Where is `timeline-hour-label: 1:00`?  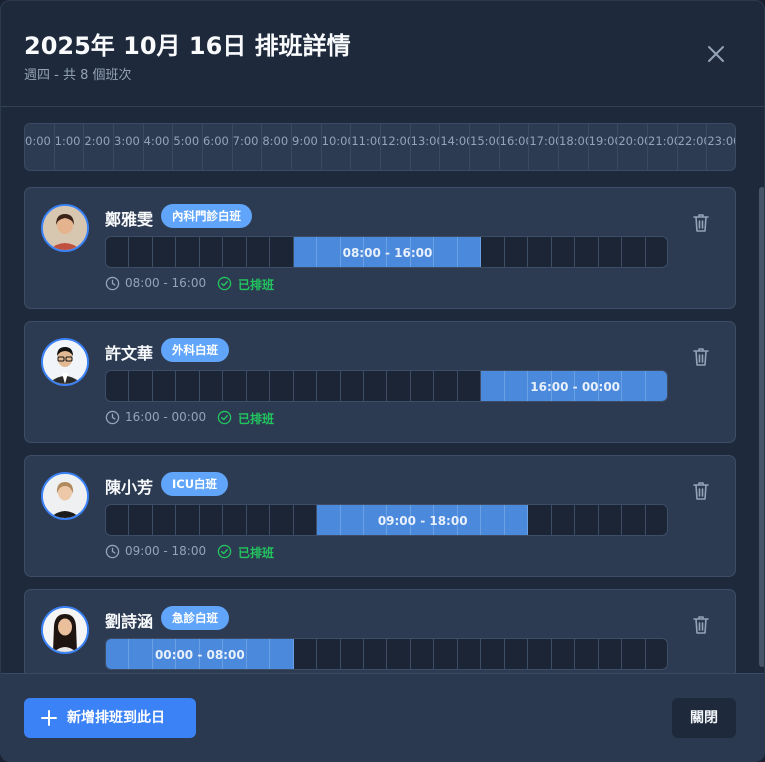 timeline-hour-label: 1:00 is located at coordinates (69, 147).